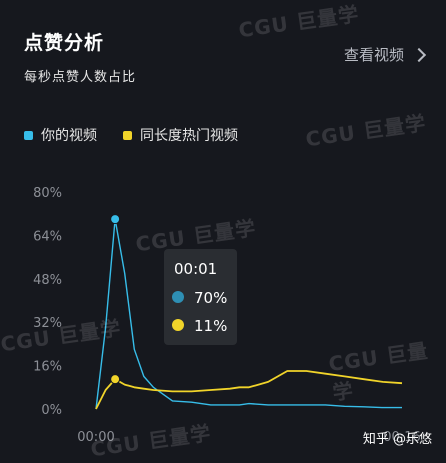 The height and width of the screenshot is (463, 446). I want to click on y-tick-label: 16%, so click(47, 367).